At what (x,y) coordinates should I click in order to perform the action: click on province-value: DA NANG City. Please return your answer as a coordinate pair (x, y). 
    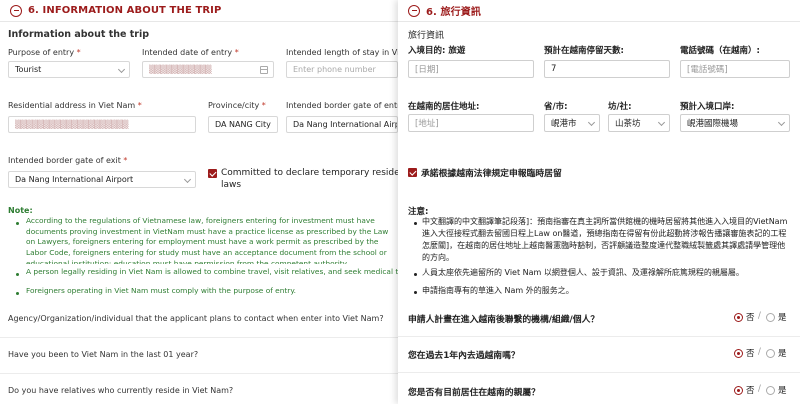
    Looking at the image, I should click on (243, 124).